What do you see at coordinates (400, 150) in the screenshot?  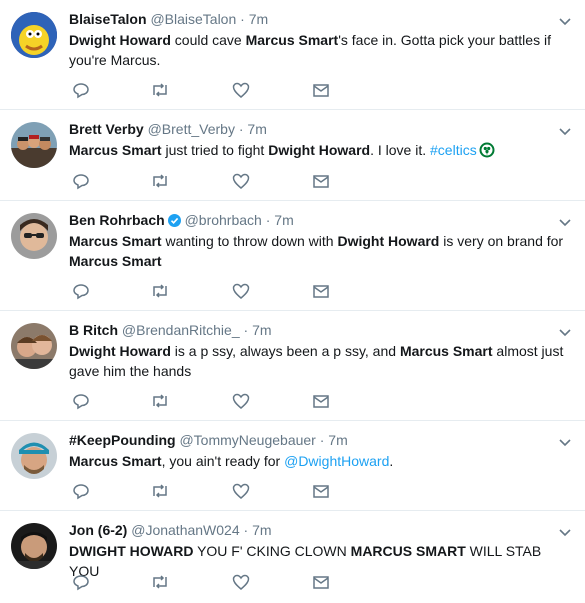 I see `text-segment: . I love it.` at bounding box center [400, 150].